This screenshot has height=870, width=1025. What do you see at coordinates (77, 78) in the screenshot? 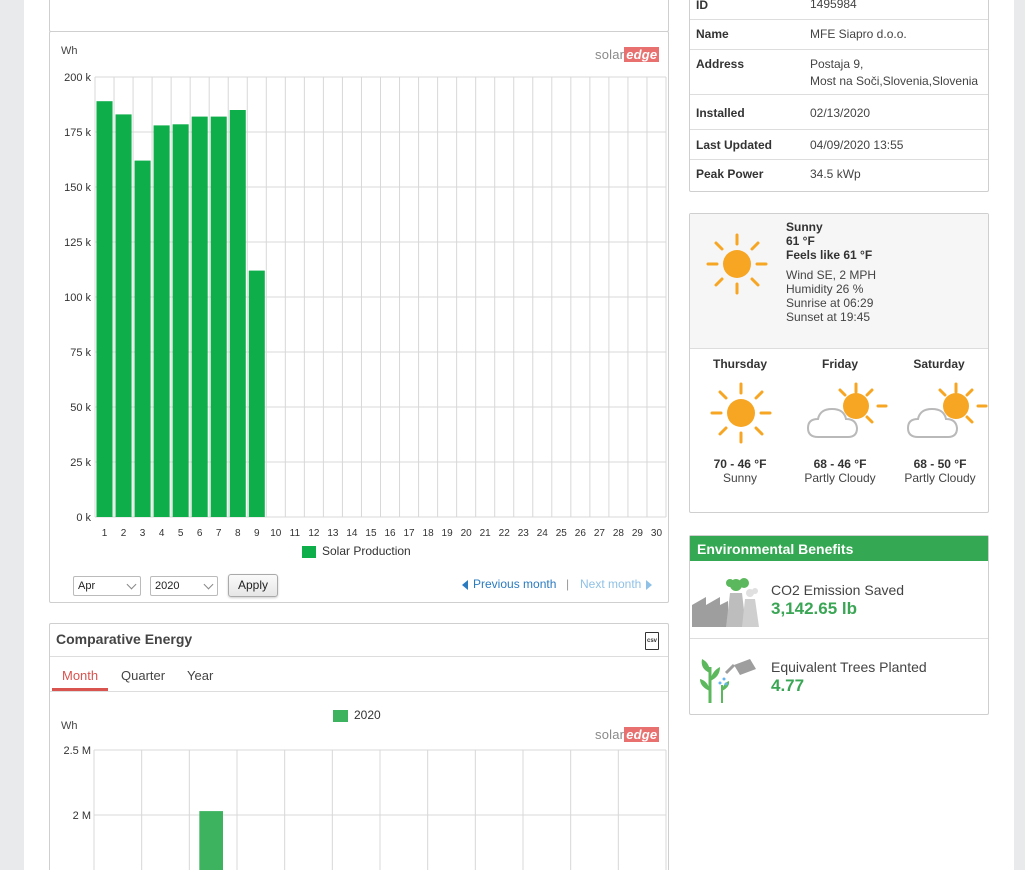
I see `y-tick-label: 200 k` at bounding box center [77, 78].